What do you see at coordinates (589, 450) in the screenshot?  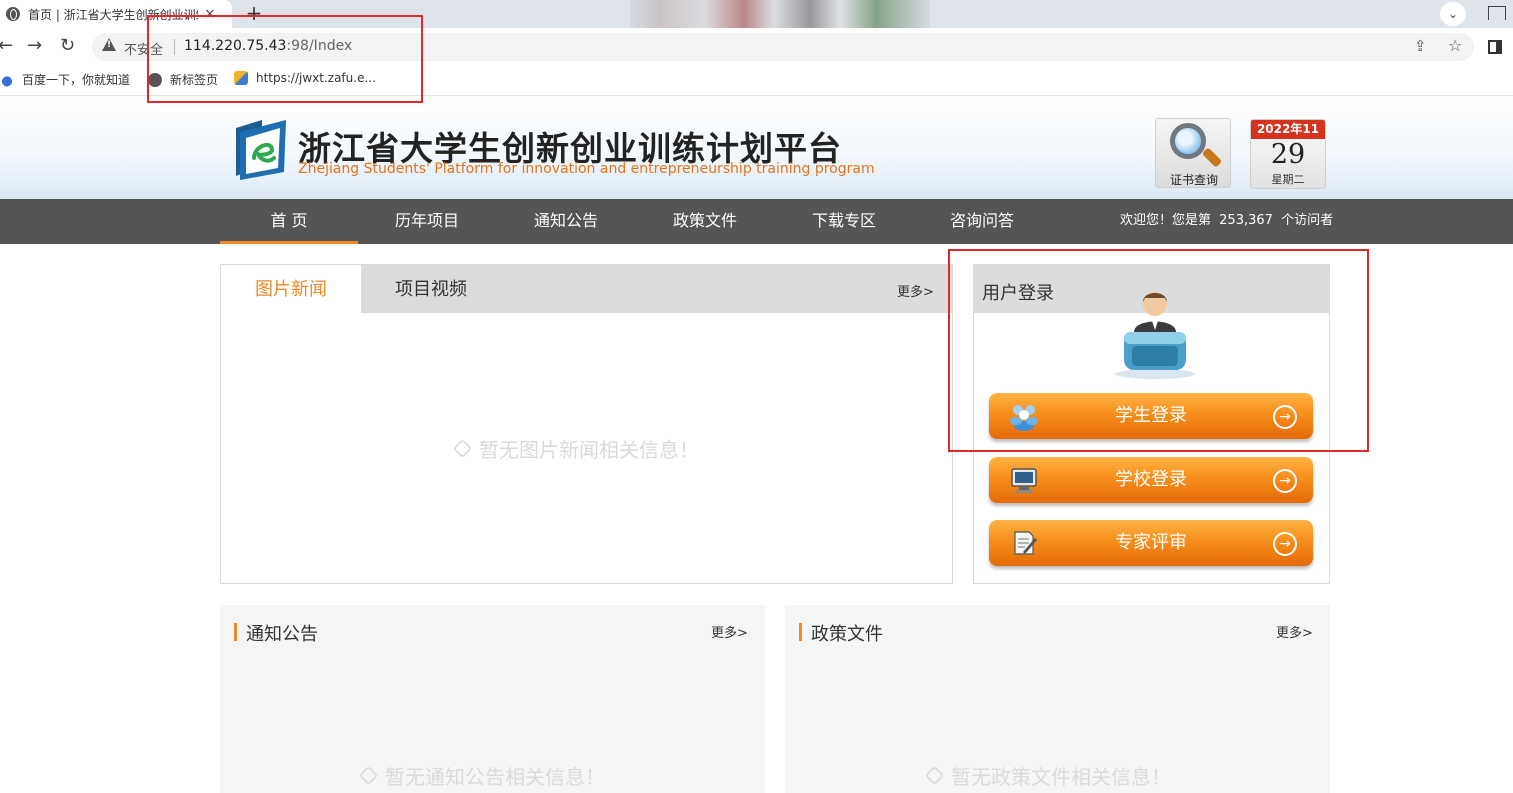 I see `news-empty-text: 暂无图片新闻相关信息！` at bounding box center [589, 450].